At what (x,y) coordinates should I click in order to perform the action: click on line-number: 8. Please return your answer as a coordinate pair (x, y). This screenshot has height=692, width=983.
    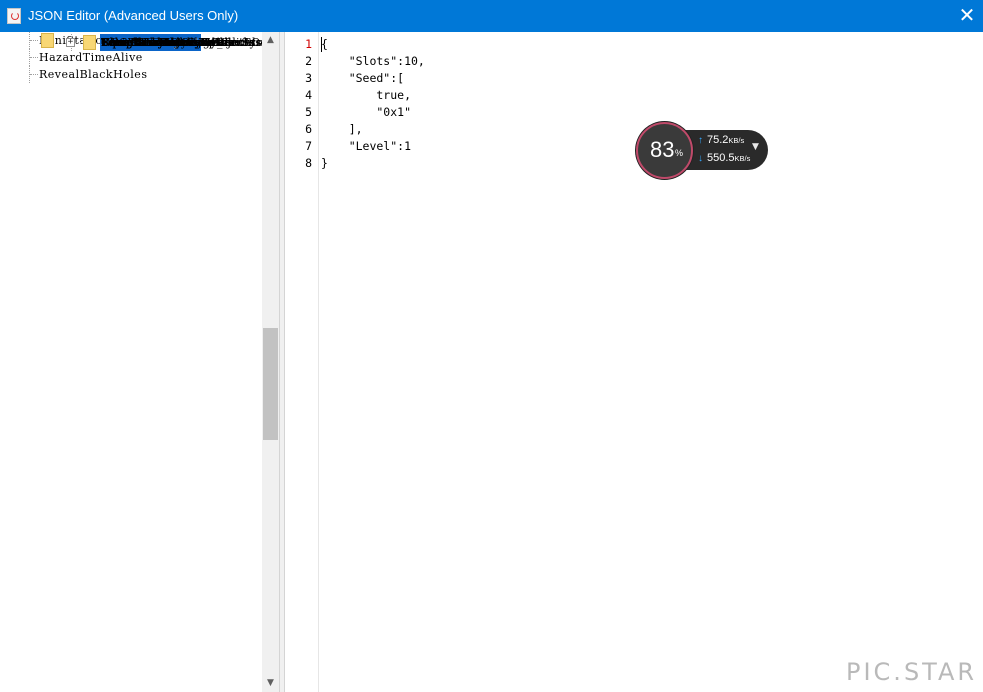
    Looking at the image, I should click on (308, 163).